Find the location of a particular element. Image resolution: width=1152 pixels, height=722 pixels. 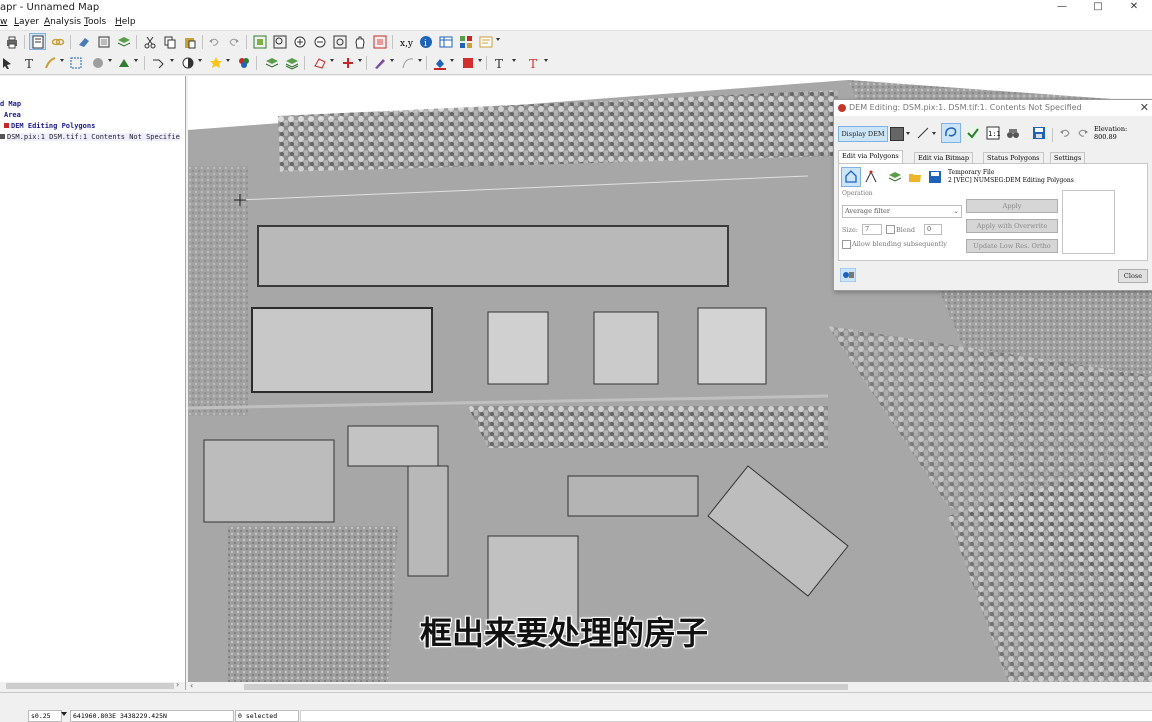

menu-layer: Layer is located at coordinates (26, 22).